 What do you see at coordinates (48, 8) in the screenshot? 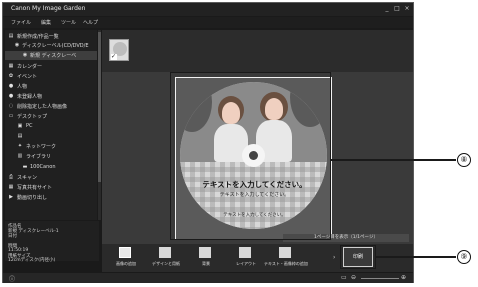
I see `app-title: Canon My Image Garden` at bounding box center [48, 8].